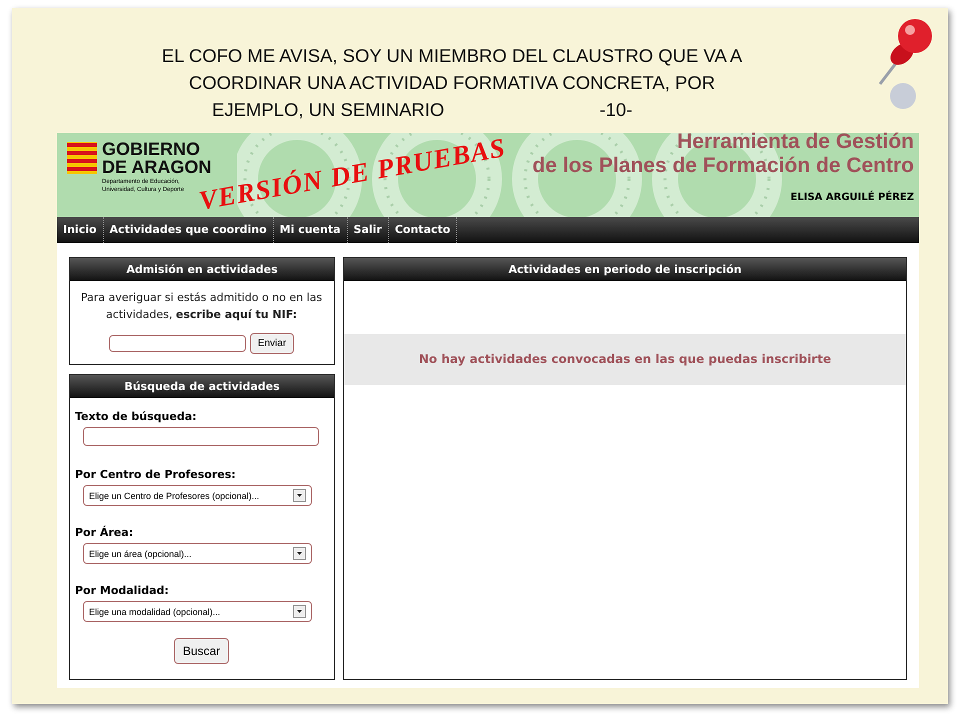  Describe the element at coordinates (615, 109) in the screenshot. I see `page-number: -10-` at that location.